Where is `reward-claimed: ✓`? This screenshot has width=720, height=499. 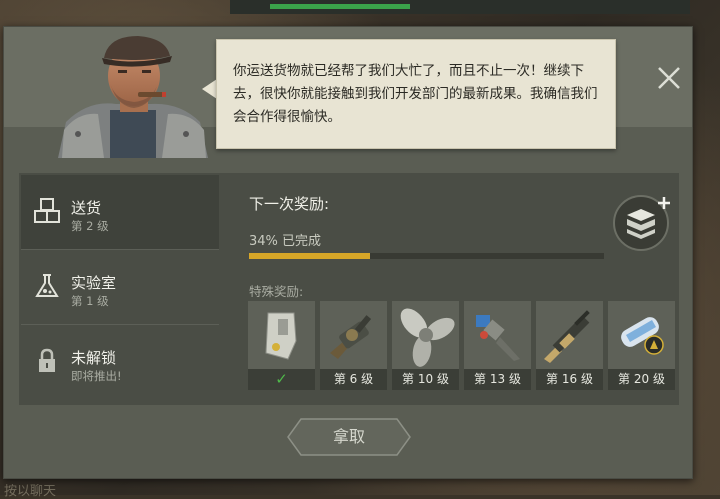
reward-claimed: ✓ is located at coordinates (281, 379).